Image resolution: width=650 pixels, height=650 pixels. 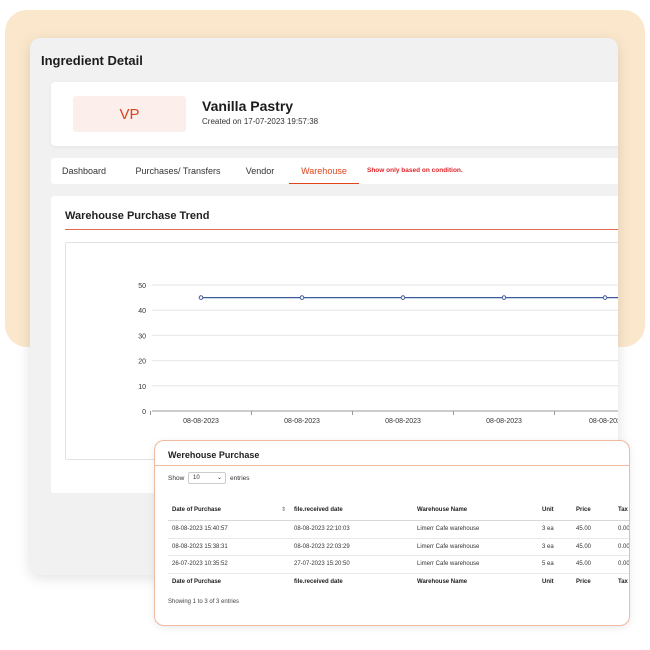 I want to click on column-header-warehouse-name: Warehouse Name, so click(x=442, y=509).